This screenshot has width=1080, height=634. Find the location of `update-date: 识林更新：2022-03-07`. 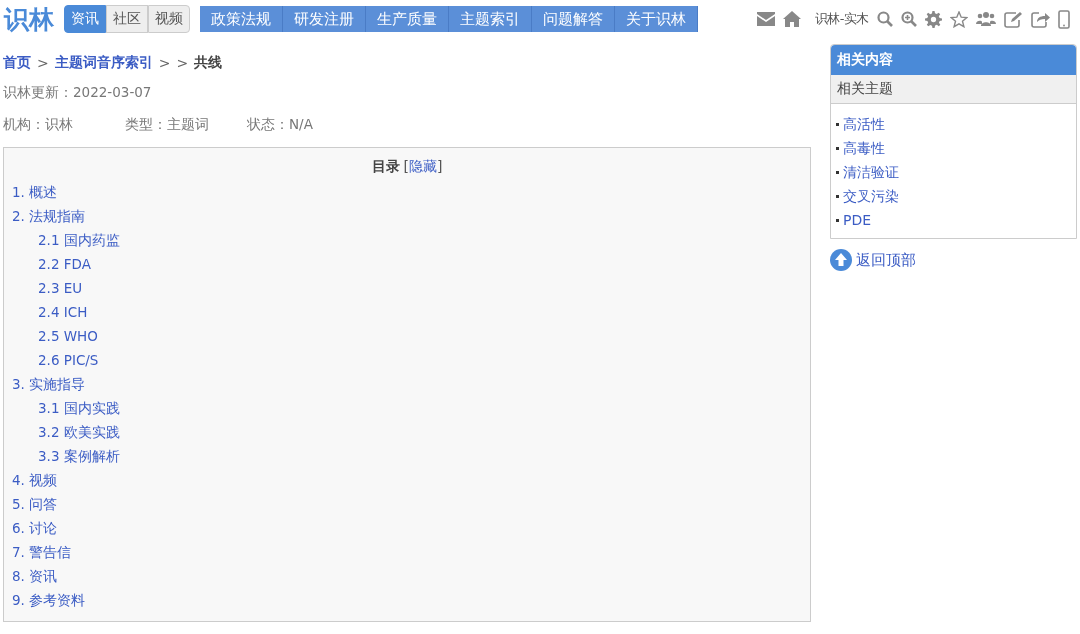

update-date: 识林更新：2022-03-07 is located at coordinates (78, 93).